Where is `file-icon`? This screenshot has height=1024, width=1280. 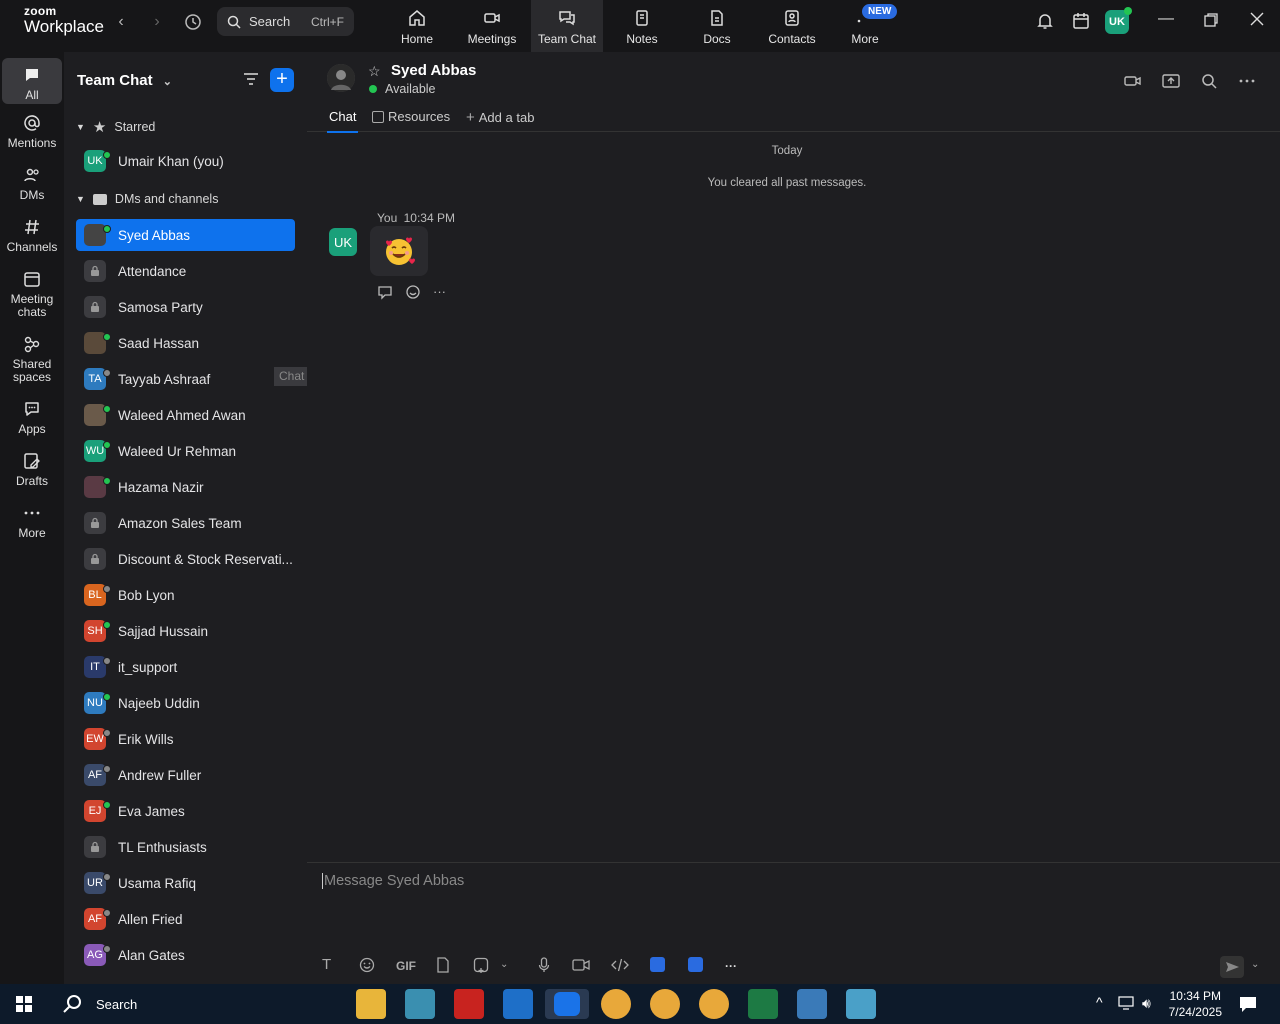
file-icon is located at coordinates (443, 966).